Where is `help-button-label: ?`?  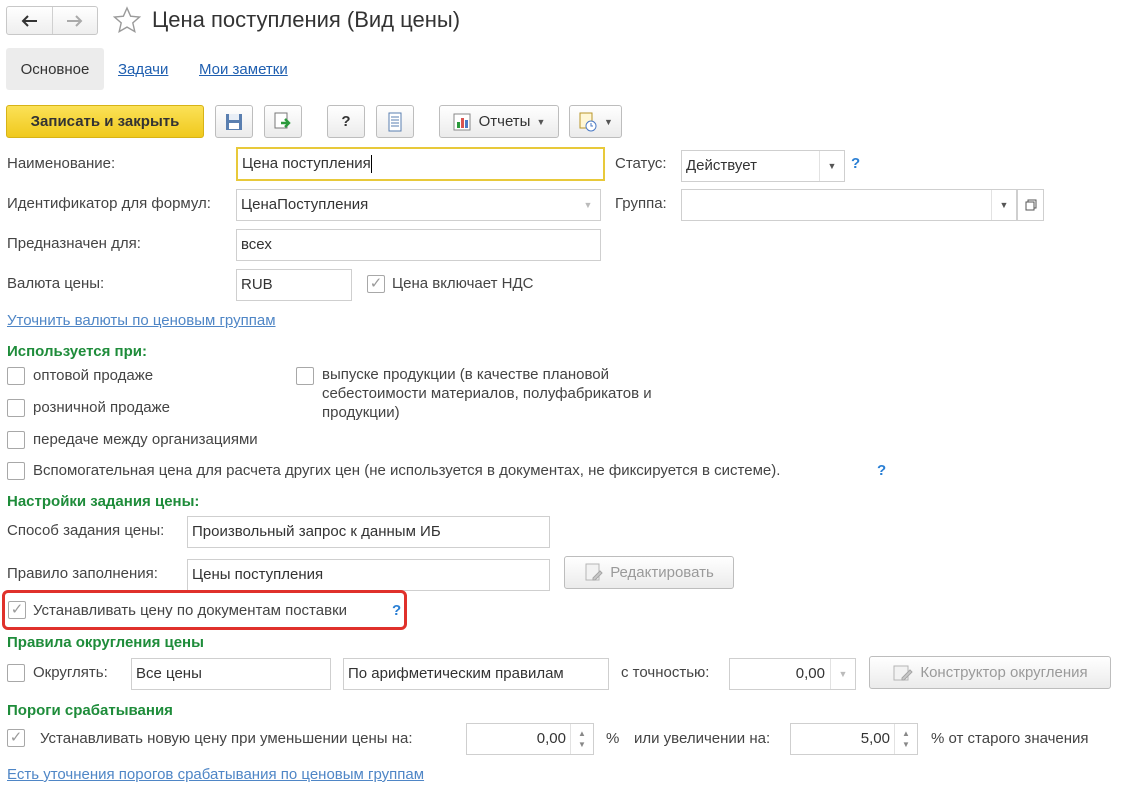
help-button-label: ? is located at coordinates (346, 121).